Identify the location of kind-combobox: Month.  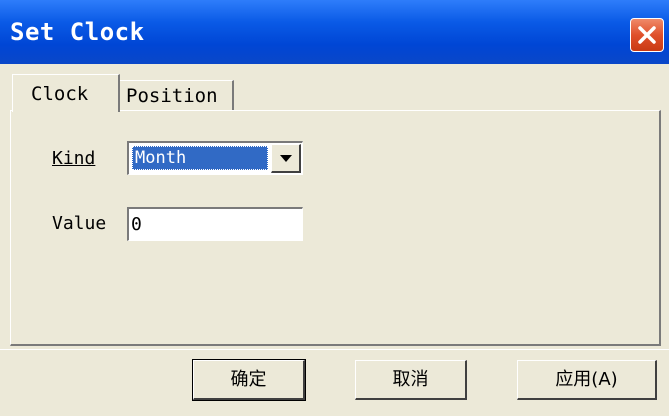
(215, 158).